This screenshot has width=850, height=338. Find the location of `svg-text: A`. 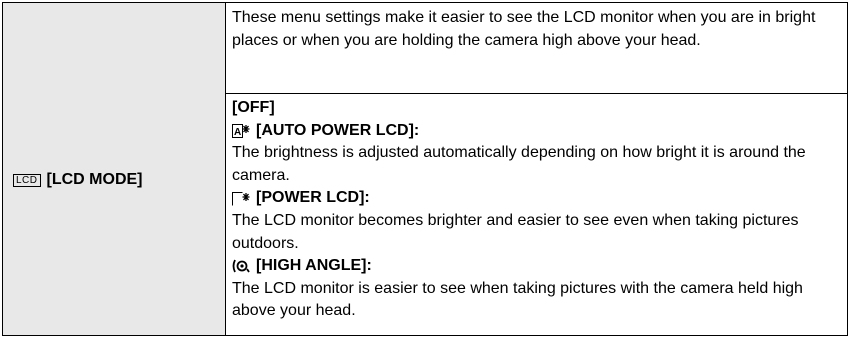

svg-text: A is located at coordinates (237, 132).